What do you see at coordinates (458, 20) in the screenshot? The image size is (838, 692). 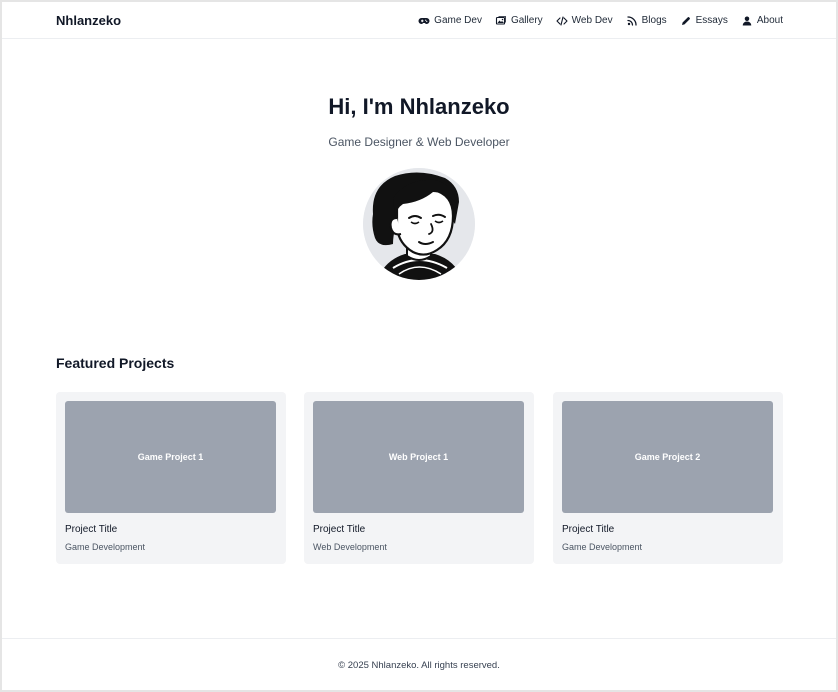 I see `nav-label: Game Dev` at bounding box center [458, 20].